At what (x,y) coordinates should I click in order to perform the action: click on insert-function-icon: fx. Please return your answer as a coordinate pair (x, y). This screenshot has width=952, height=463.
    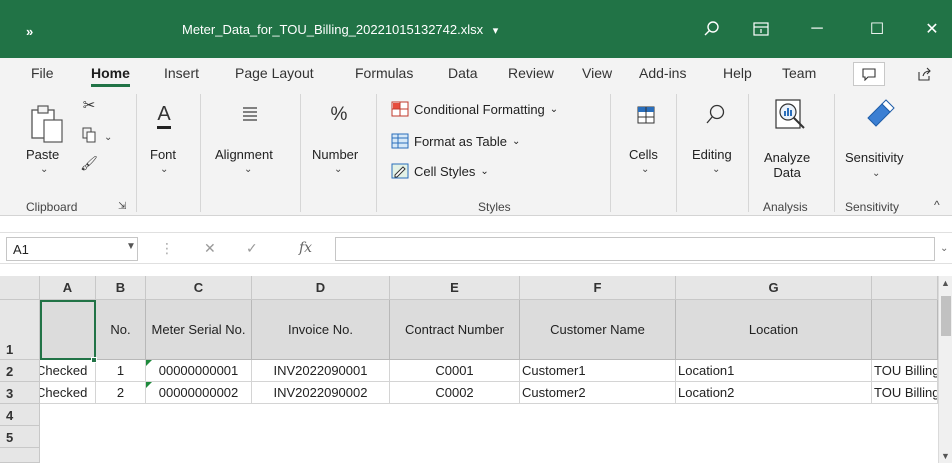
    Looking at the image, I should click on (305, 248).